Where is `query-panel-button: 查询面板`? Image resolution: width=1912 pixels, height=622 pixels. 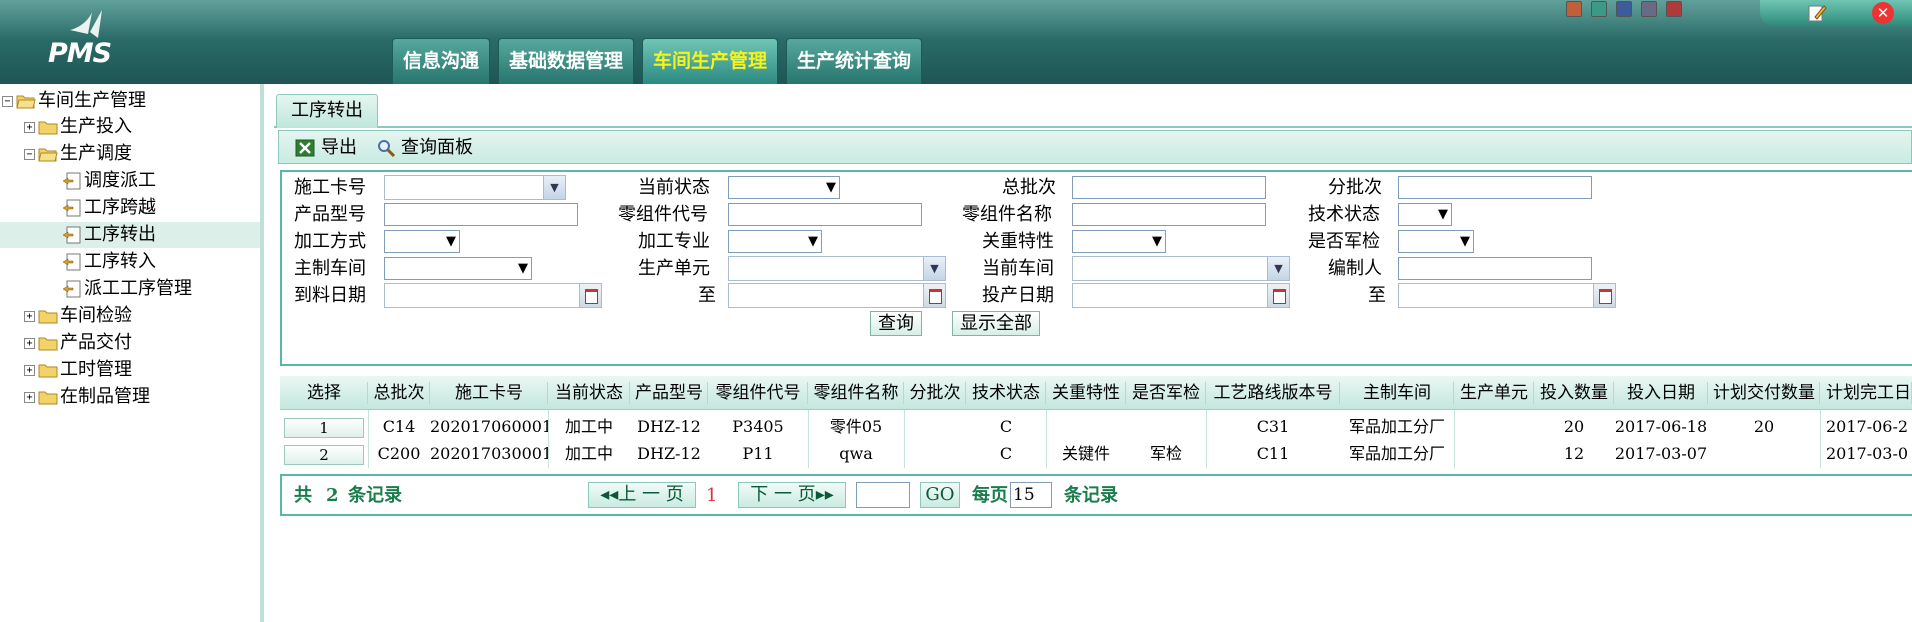 query-panel-button: 查询面板 is located at coordinates (425, 148).